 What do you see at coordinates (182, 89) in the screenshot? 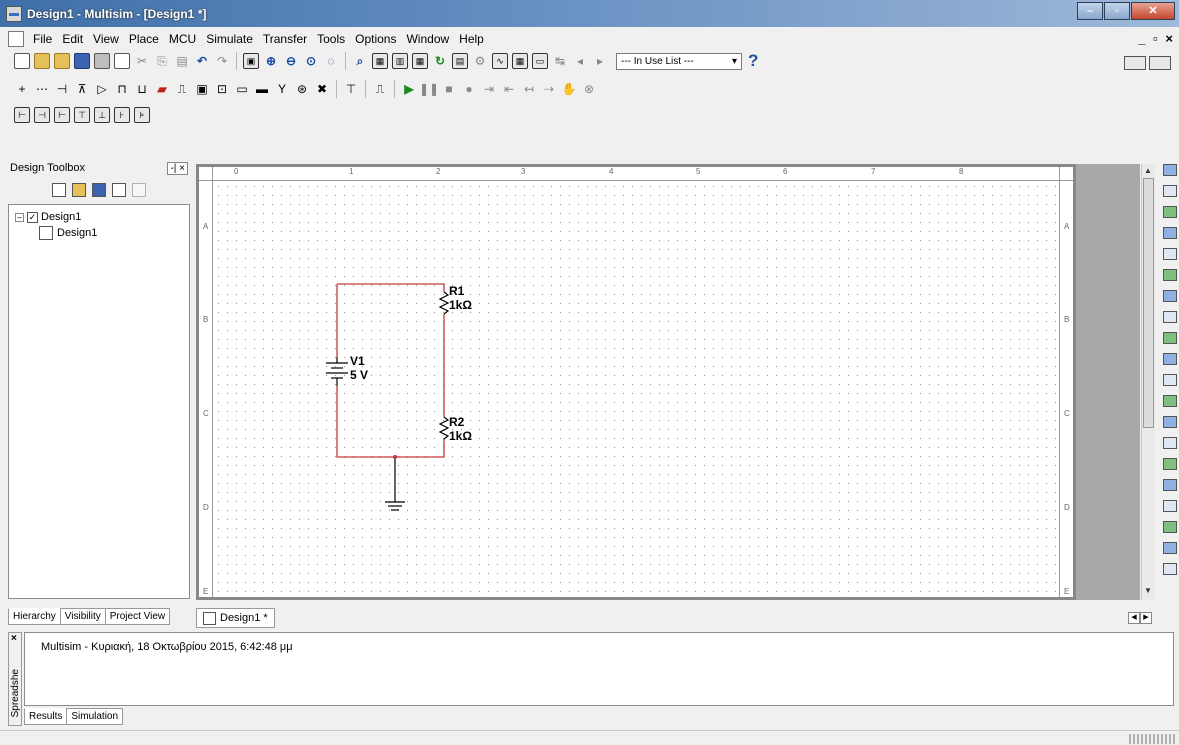
I see `mixed-icon: ⎍` at bounding box center [182, 89].